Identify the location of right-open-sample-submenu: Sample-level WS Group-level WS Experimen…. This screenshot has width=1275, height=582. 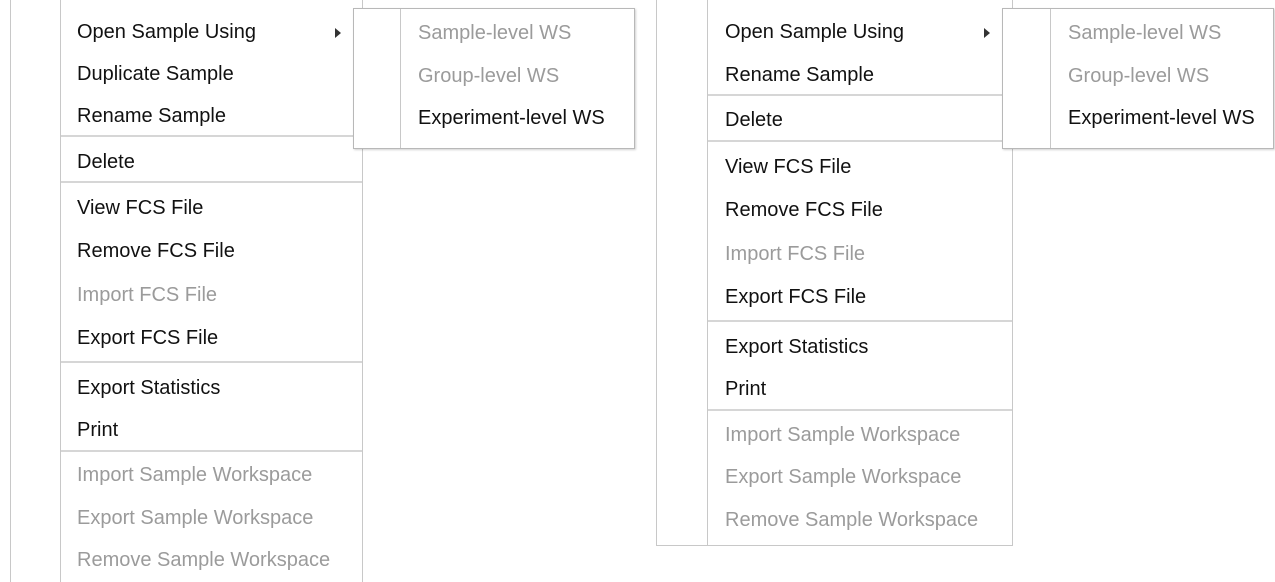
(1138, 78).